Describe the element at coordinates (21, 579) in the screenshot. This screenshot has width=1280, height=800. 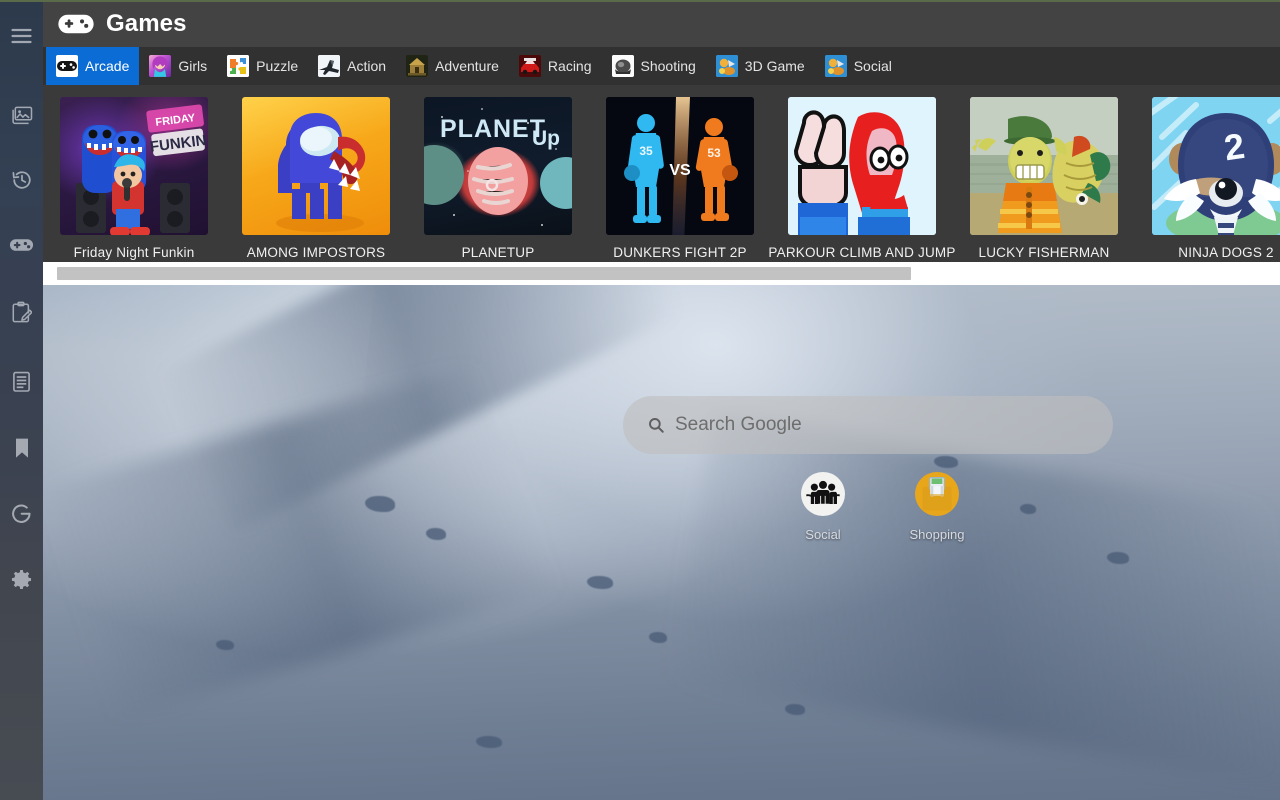
I see `gear-icon` at that location.